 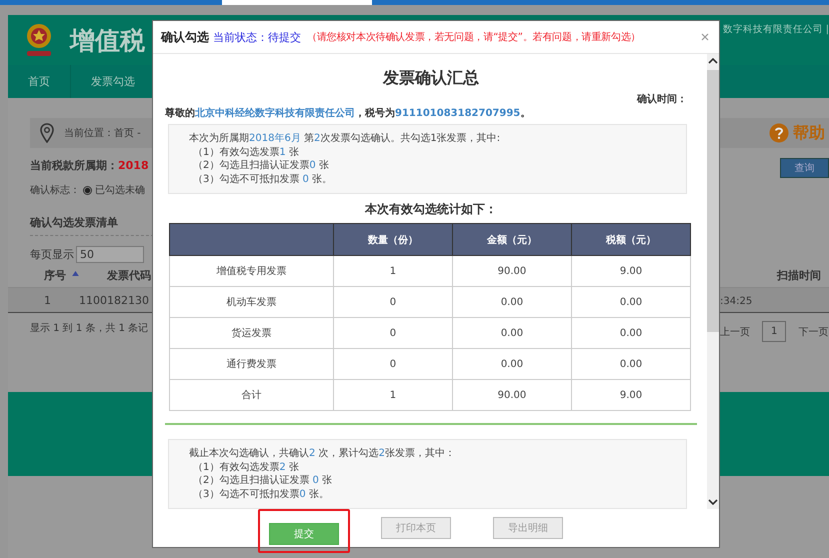 What do you see at coordinates (252, 302) in the screenshot?
I see `table-cell: 机动车发票` at bounding box center [252, 302].